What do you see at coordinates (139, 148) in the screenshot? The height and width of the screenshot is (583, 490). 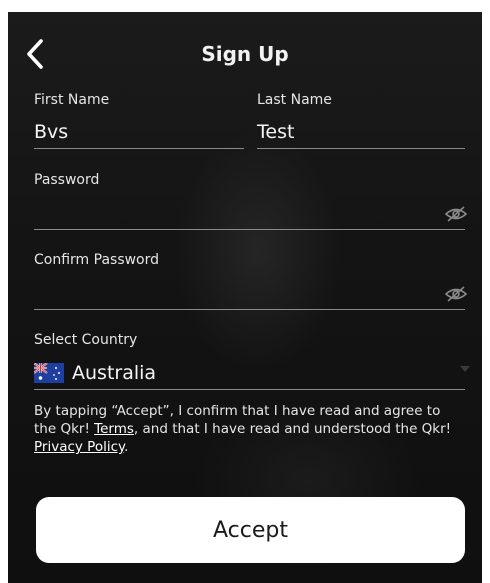 I see `first-name-underline` at bounding box center [139, 148].